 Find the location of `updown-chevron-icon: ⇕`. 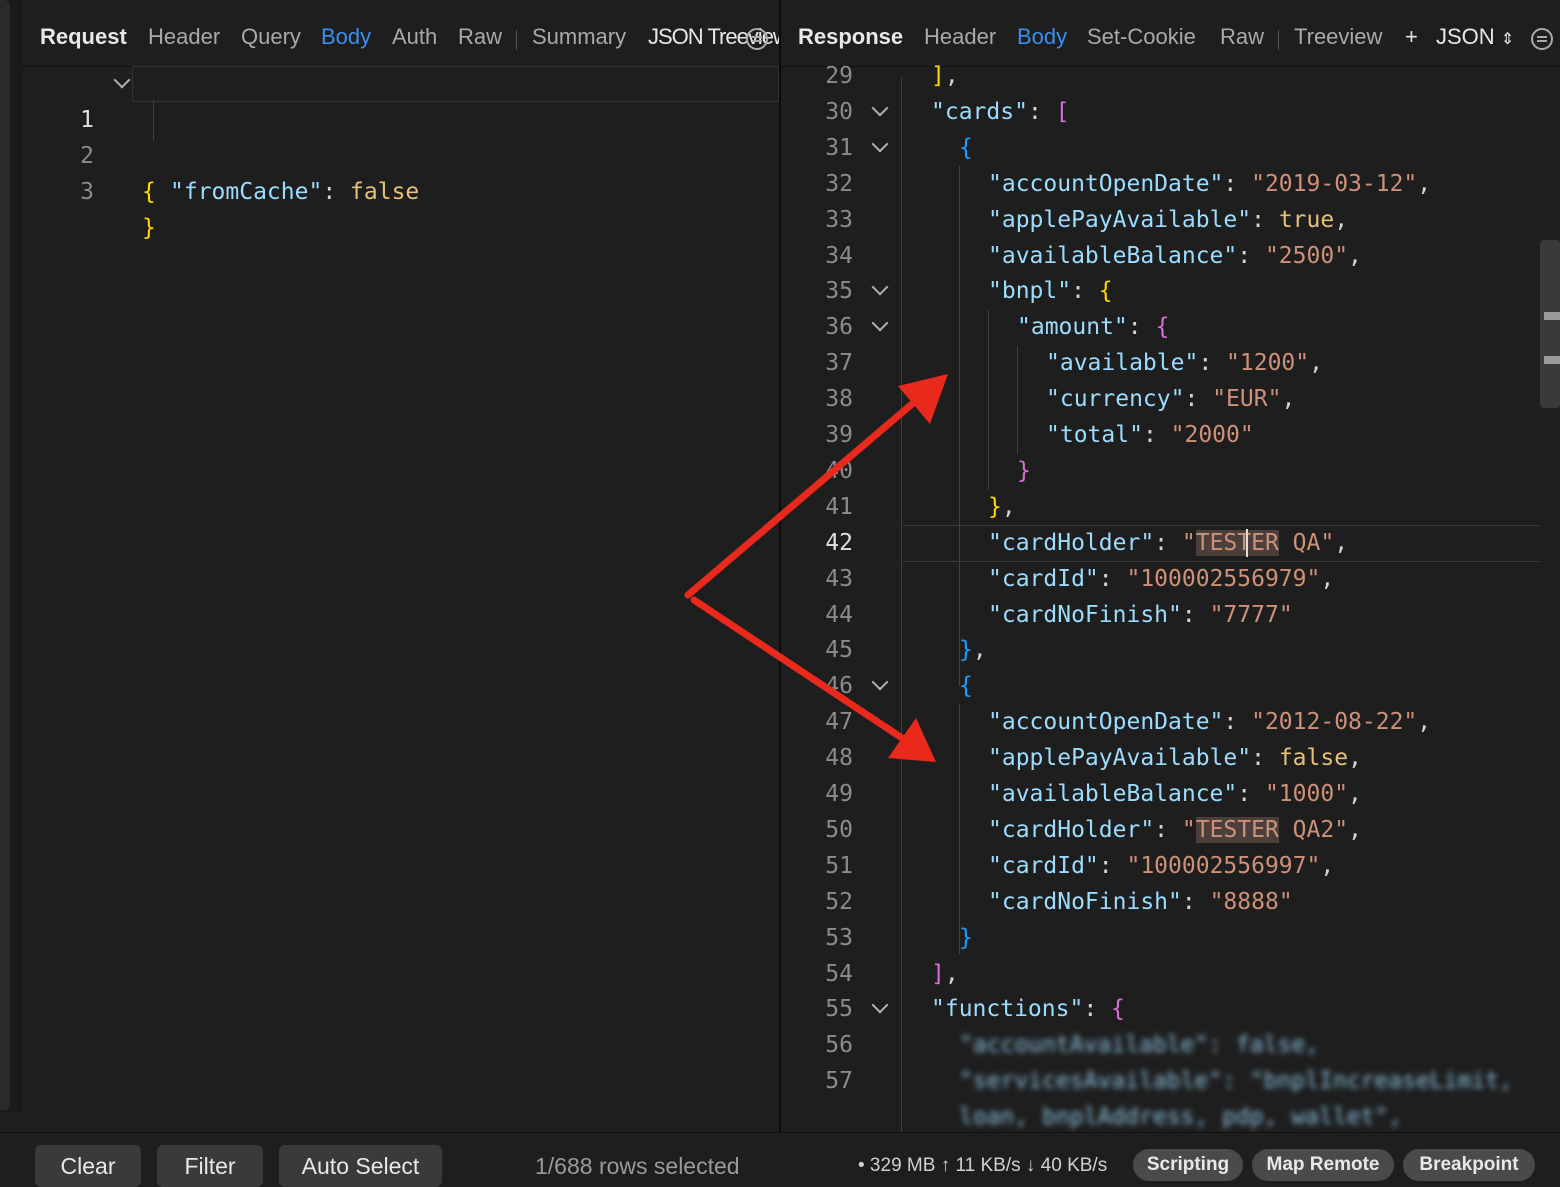

updown-chevron-icon: ⇕ is located at coordinates (1507, 39).